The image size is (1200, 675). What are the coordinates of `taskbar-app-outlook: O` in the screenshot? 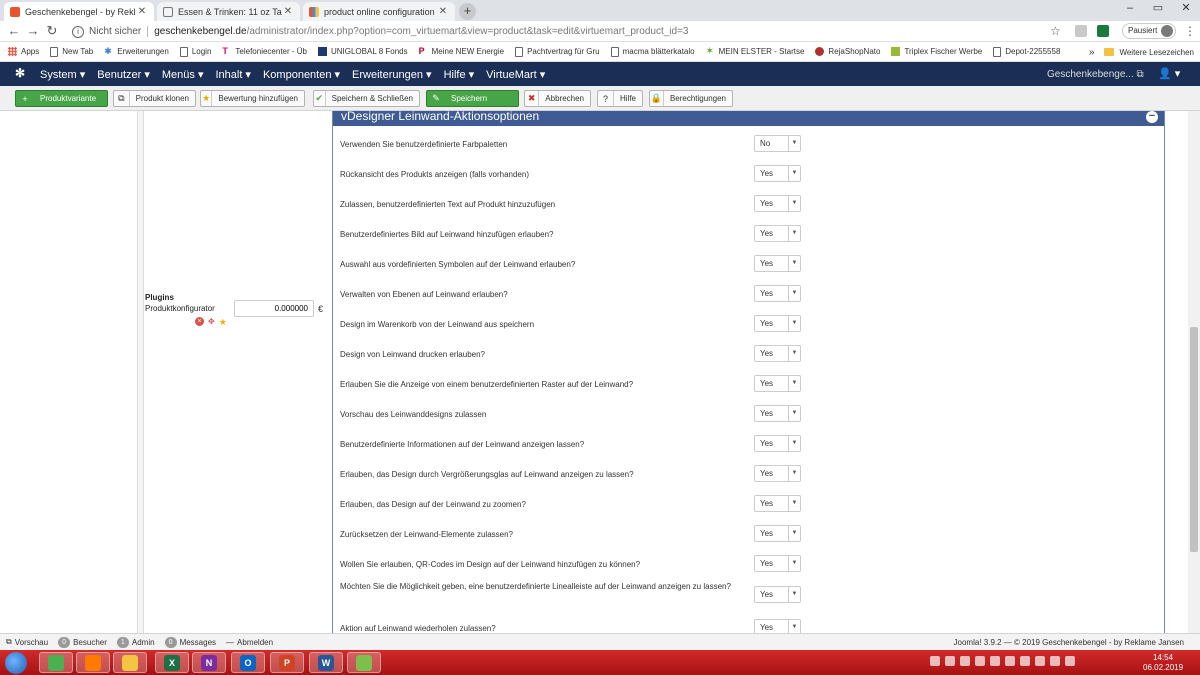 It's located at (248, 662).